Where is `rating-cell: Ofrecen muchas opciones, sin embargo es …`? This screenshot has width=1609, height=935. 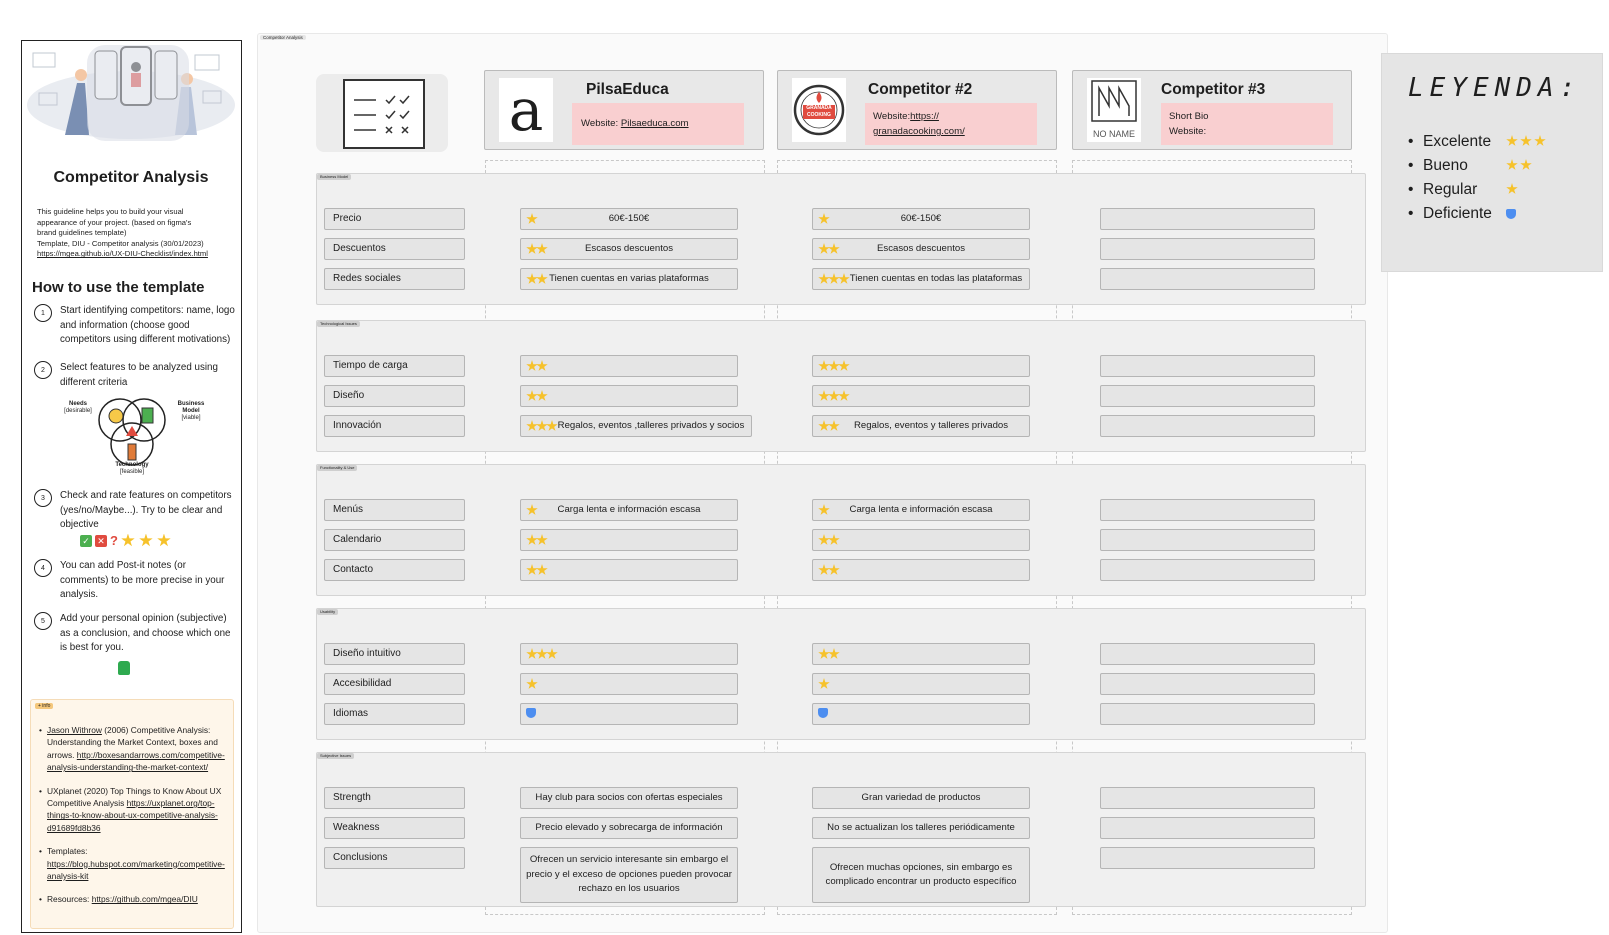
rating-cell: Ofrecen muchas opciones, sin embargo es … is located at coordinates (921, 875).